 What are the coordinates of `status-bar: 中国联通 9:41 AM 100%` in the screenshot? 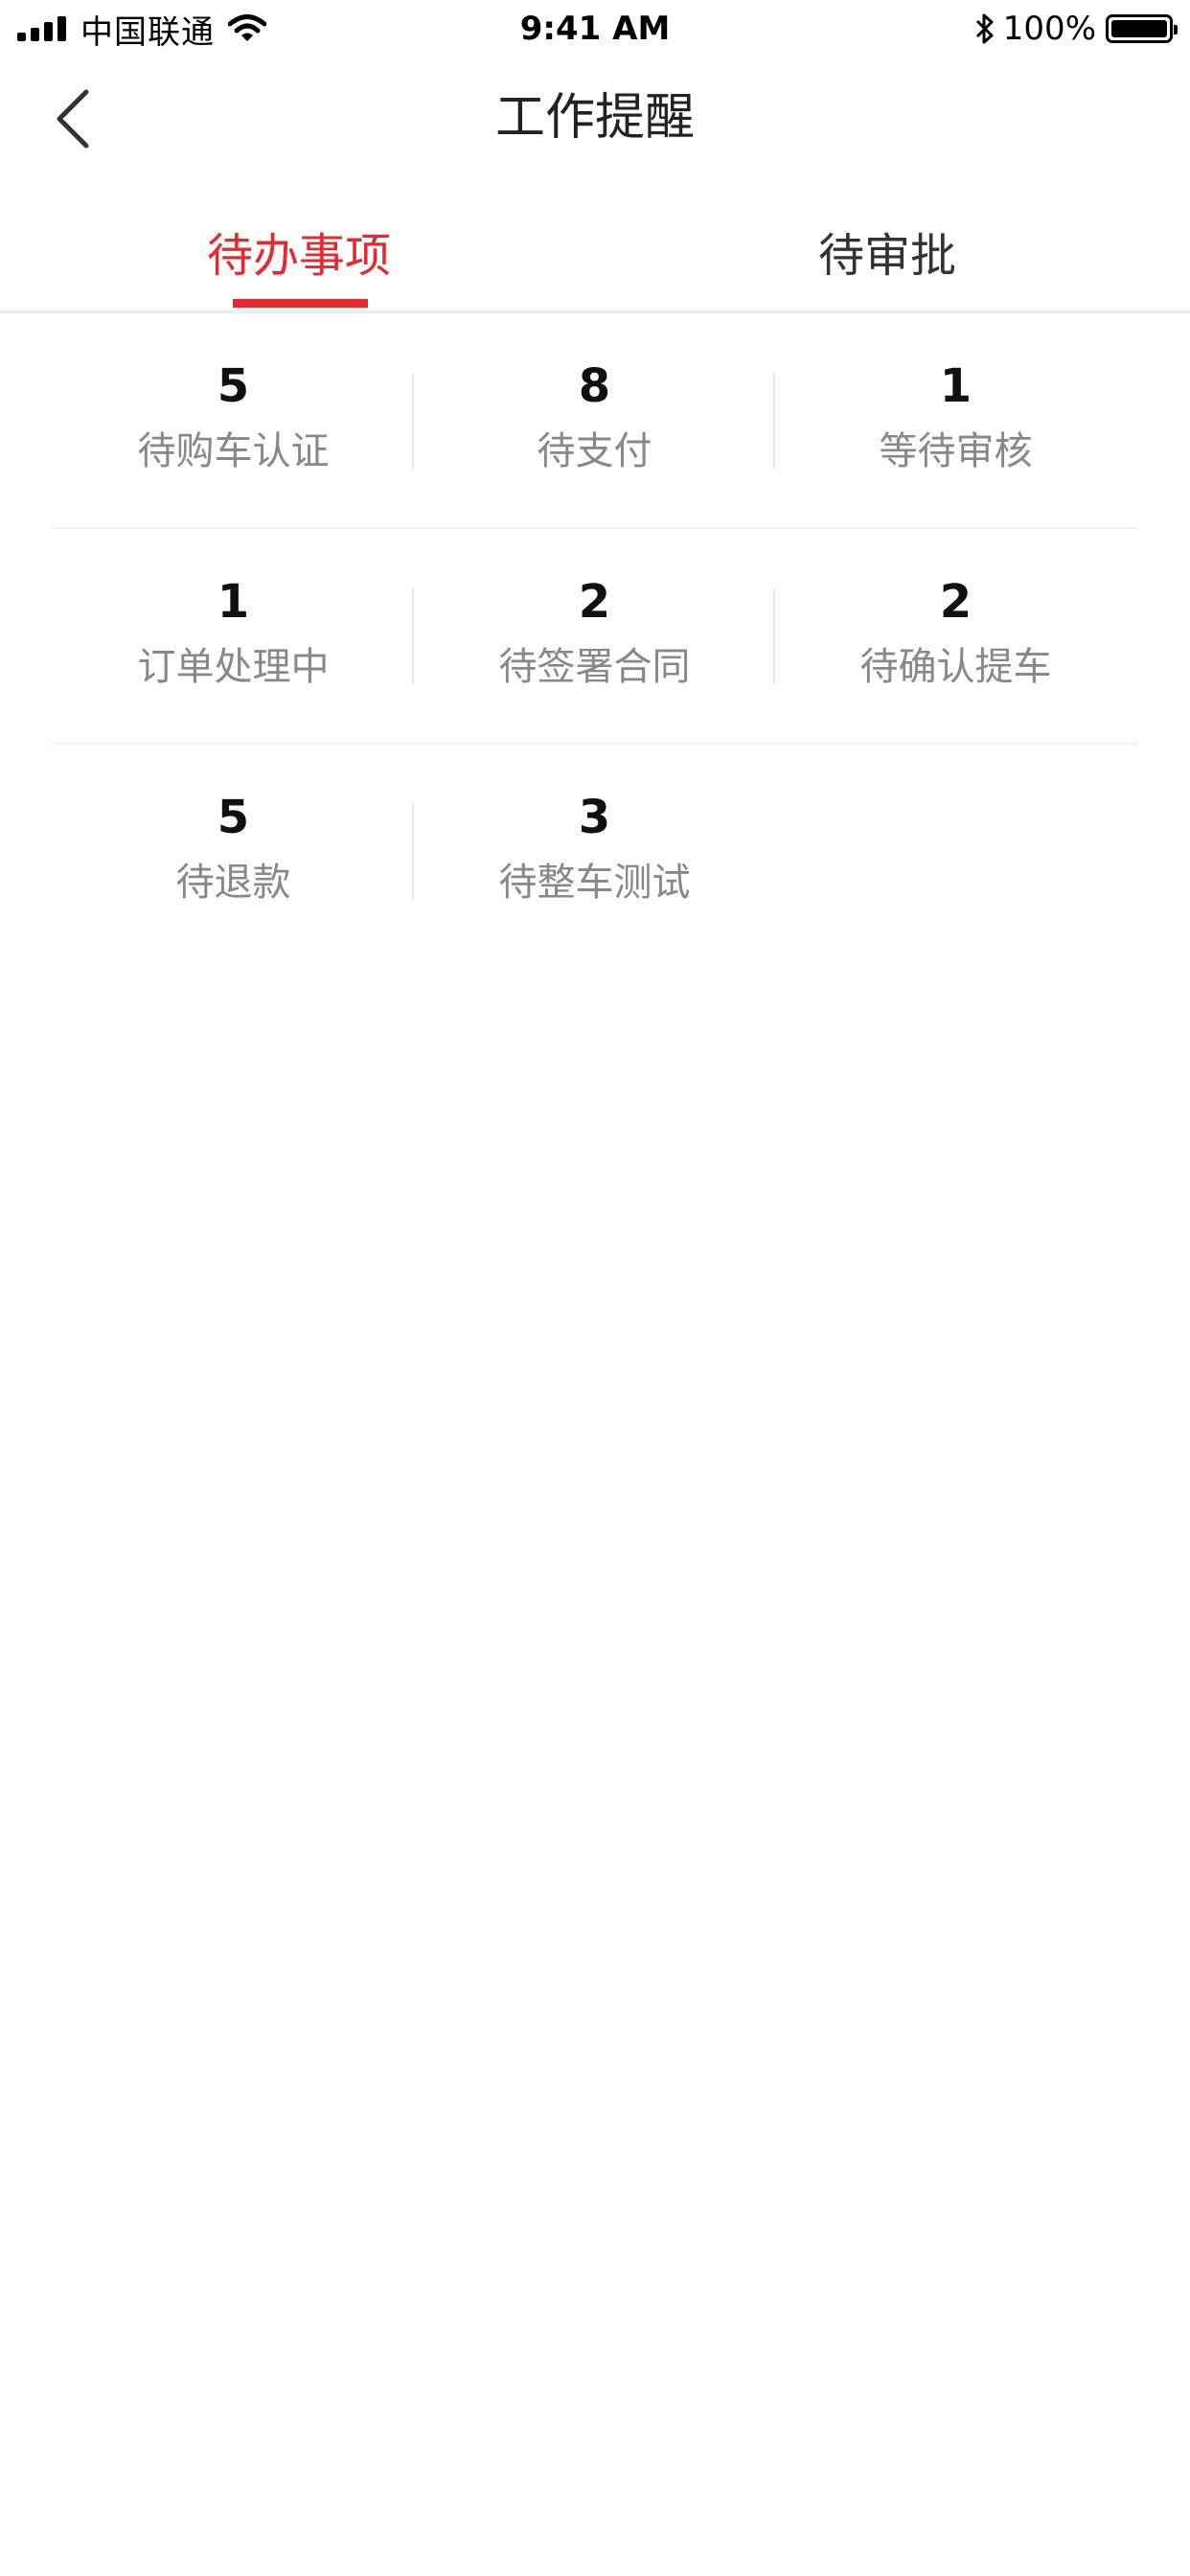 It's located at (595, 29).